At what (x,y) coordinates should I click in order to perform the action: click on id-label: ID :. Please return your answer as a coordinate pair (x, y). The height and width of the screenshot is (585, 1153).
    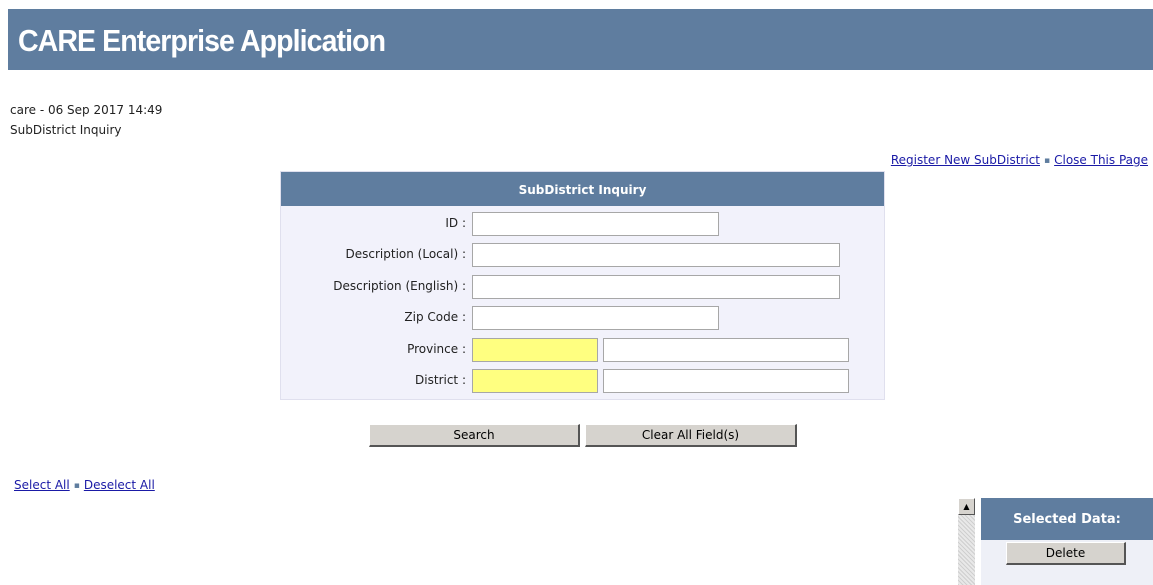
    Looking at the image, I should click on (455, 223).